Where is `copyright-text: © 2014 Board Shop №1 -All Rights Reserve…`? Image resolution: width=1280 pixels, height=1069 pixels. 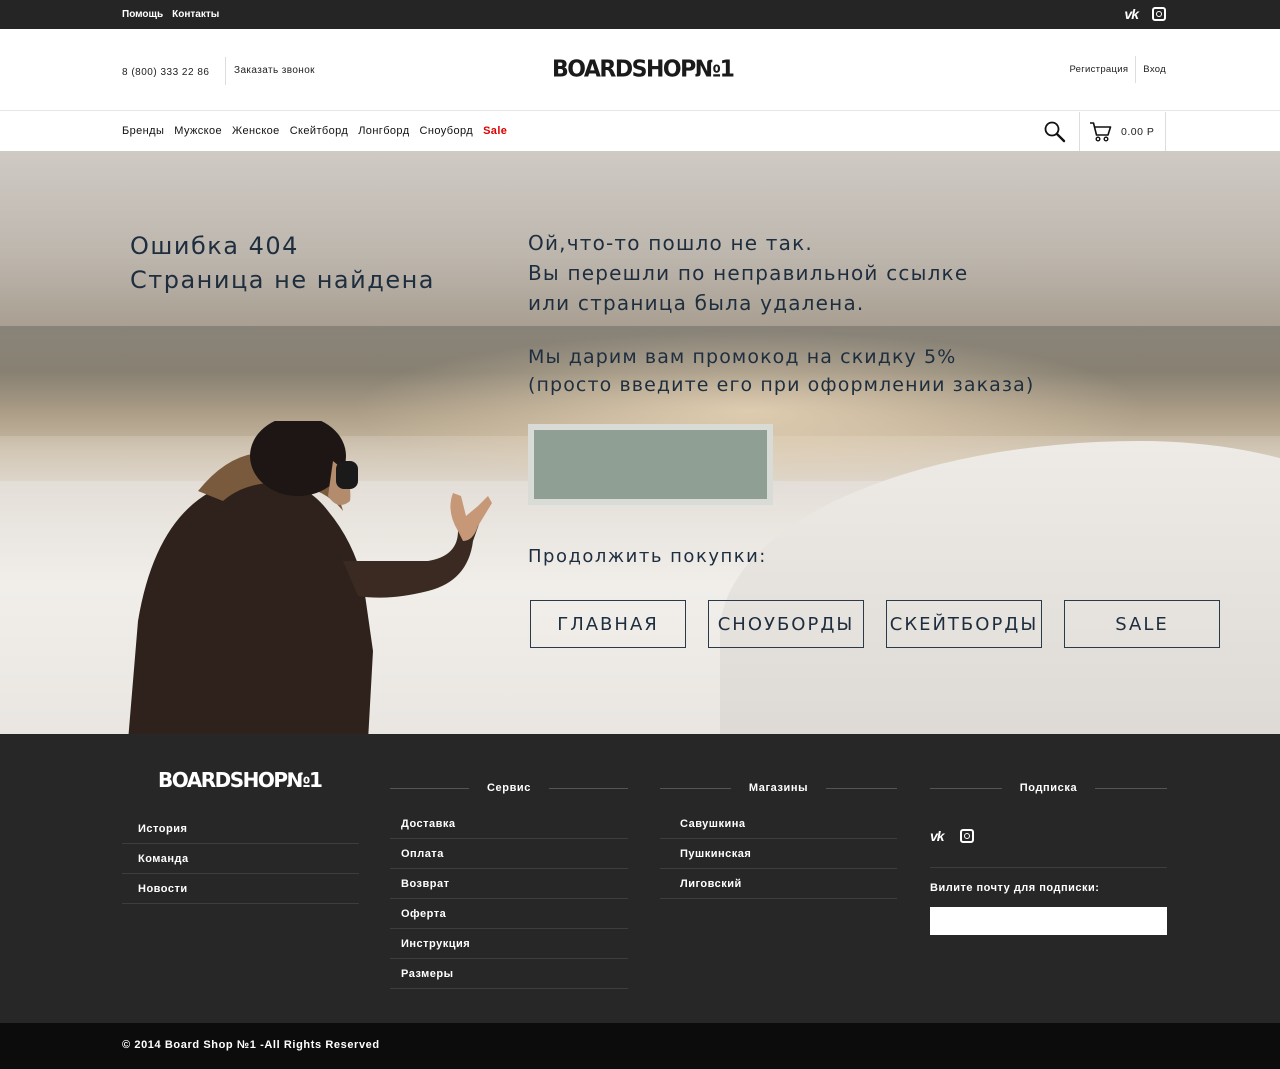 copyright-text: © 2014 Board Shop №1 -All Rights Reserve… is located at coordinates (251, 1045).